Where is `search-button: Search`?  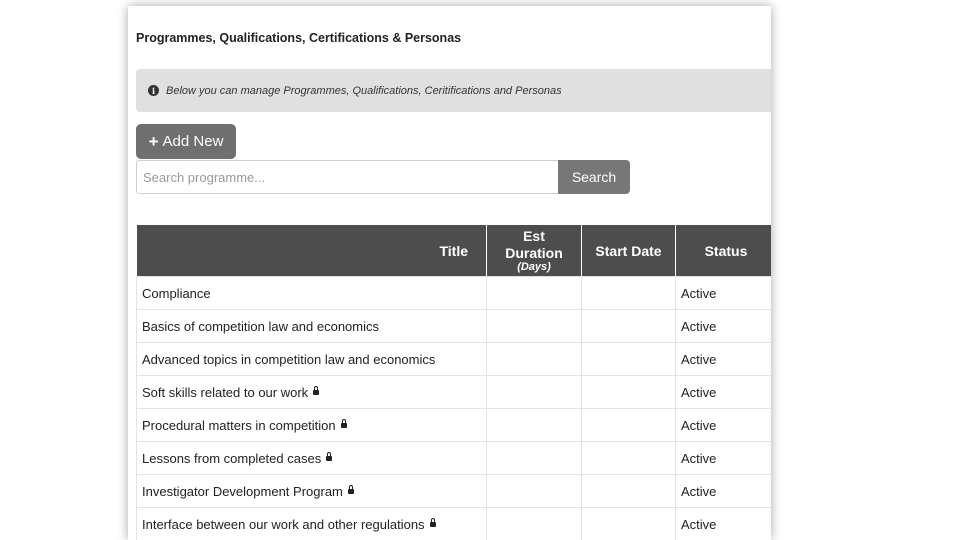
search-button: Search is located at coordinates (594, 177).